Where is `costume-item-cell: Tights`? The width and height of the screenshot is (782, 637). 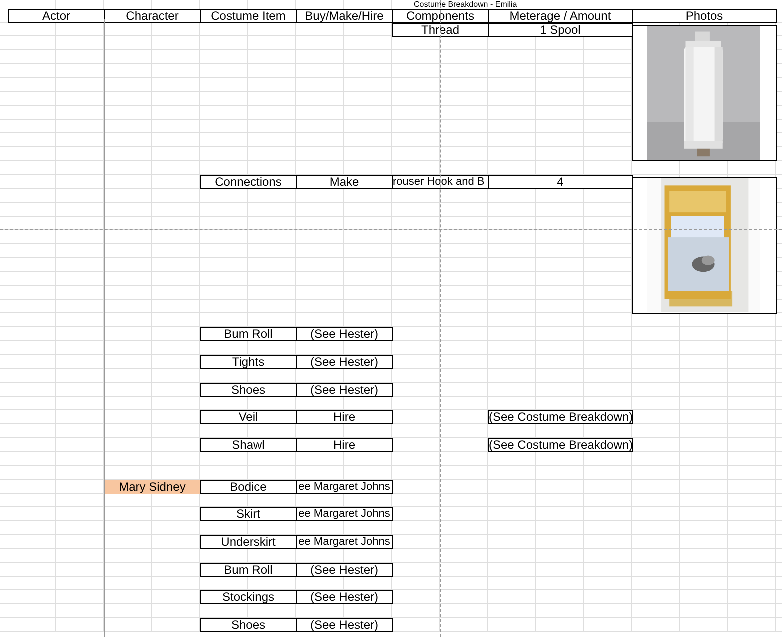 costume-item-cell: Tights is located at coordinates (248, 362).